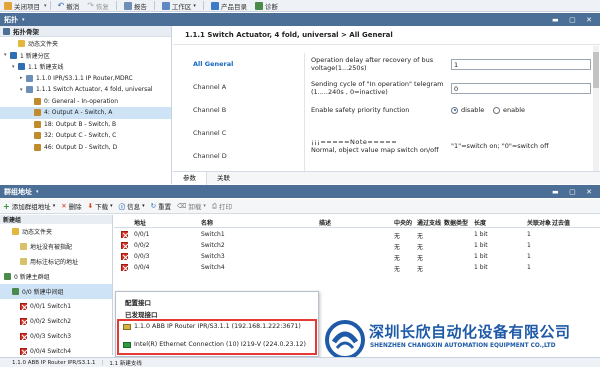 This screenshot has height=367, width=600. I want to click on channel-item-c: Channel C, so click(238, 132).